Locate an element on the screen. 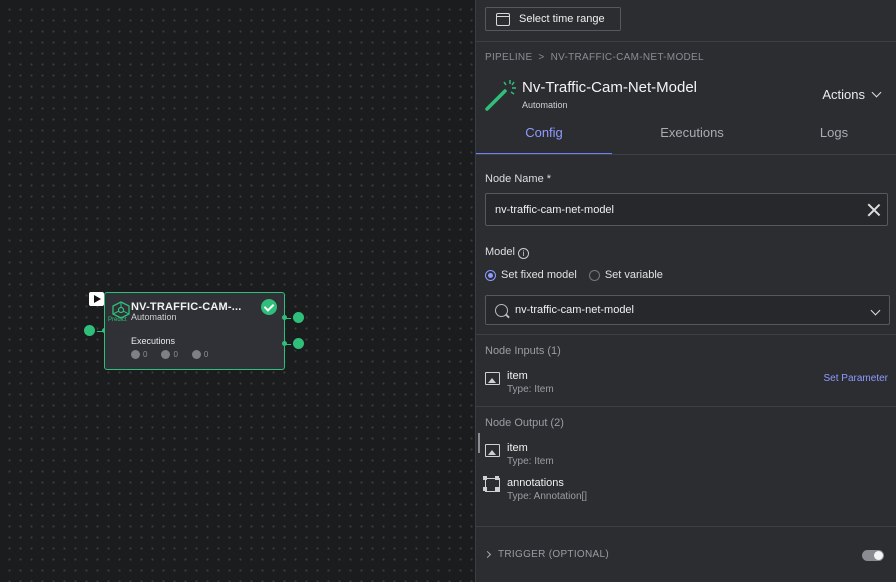 The width and height of the screenshot is (896, 582). chevron-right-icon is located at coordinates (487, 554).